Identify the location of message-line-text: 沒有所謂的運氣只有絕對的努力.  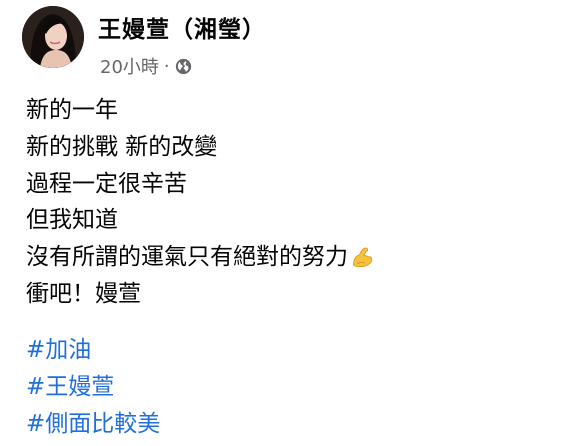
(187, 257).